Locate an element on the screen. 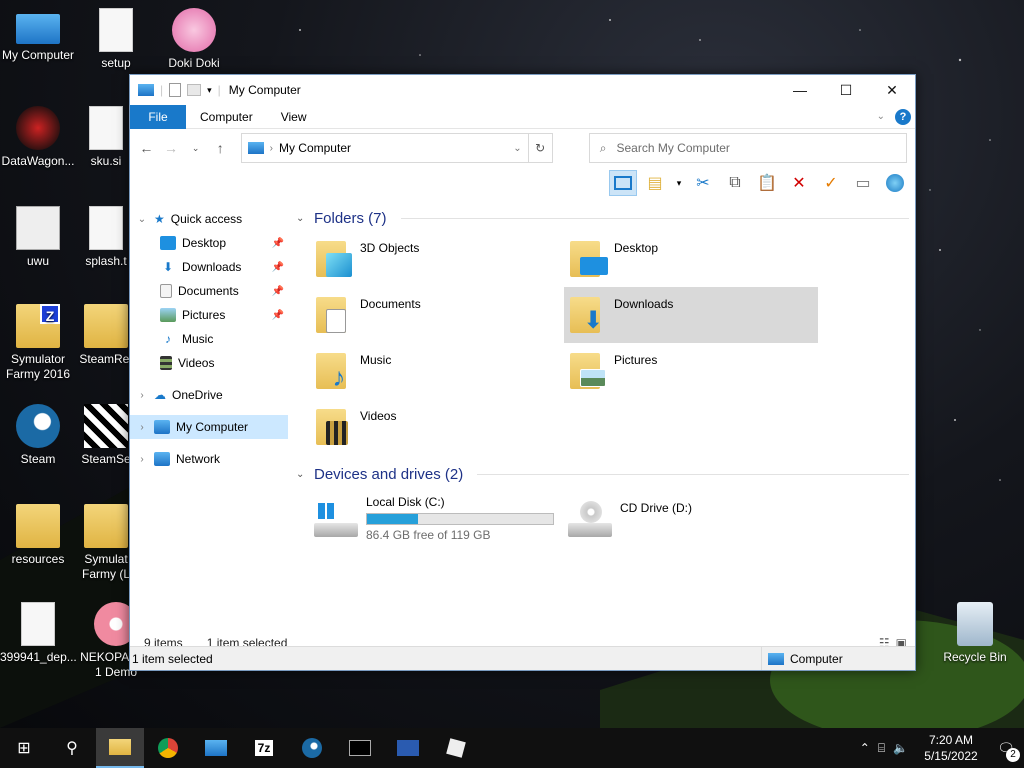 The height and width of the screenshot is (768, 1024). folder-3d-objects: 3D Objects is located at coordinates (437, 259).